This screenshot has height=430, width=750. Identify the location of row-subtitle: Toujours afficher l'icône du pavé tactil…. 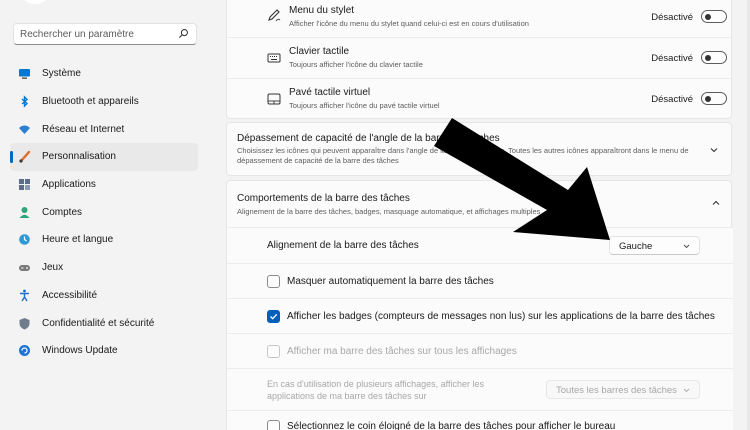
(364, 105).